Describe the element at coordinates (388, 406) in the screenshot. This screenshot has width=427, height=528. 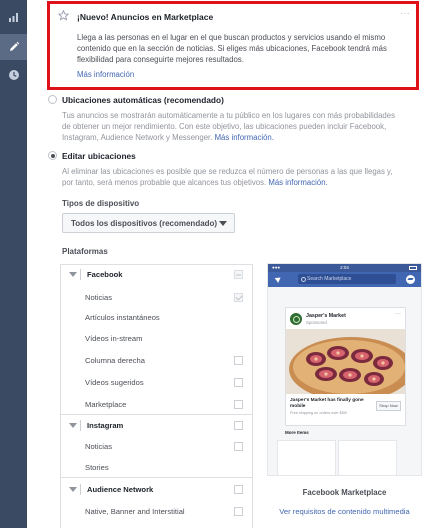
I see `shop-now-button: Shop Now` at that location.